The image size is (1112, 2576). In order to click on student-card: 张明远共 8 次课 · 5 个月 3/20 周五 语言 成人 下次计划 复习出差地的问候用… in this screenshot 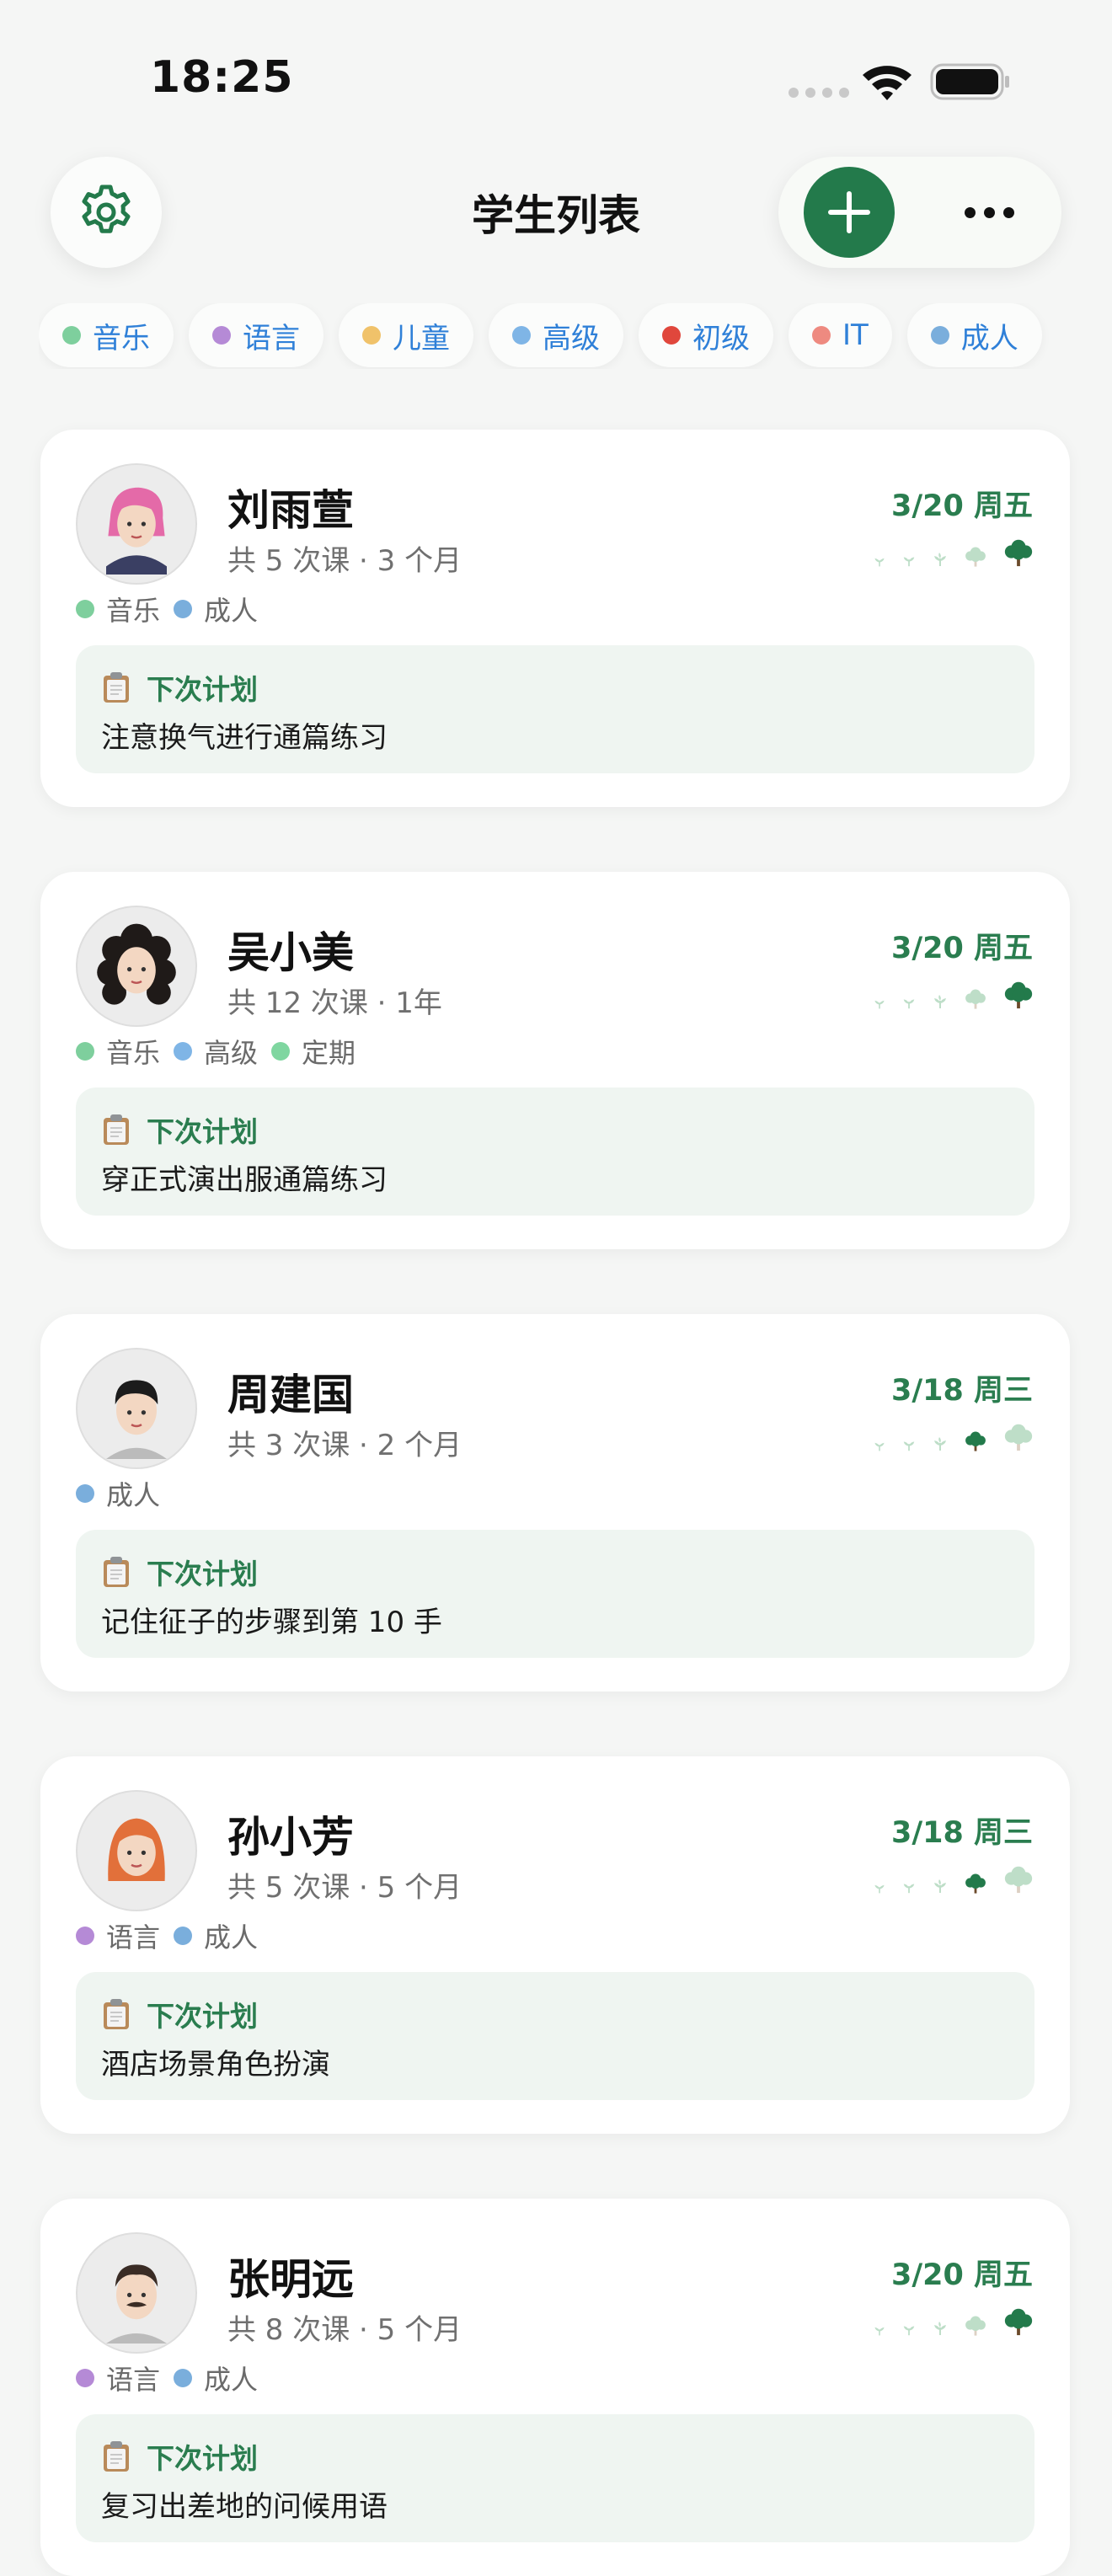, I will do `click(555, 2387)`.